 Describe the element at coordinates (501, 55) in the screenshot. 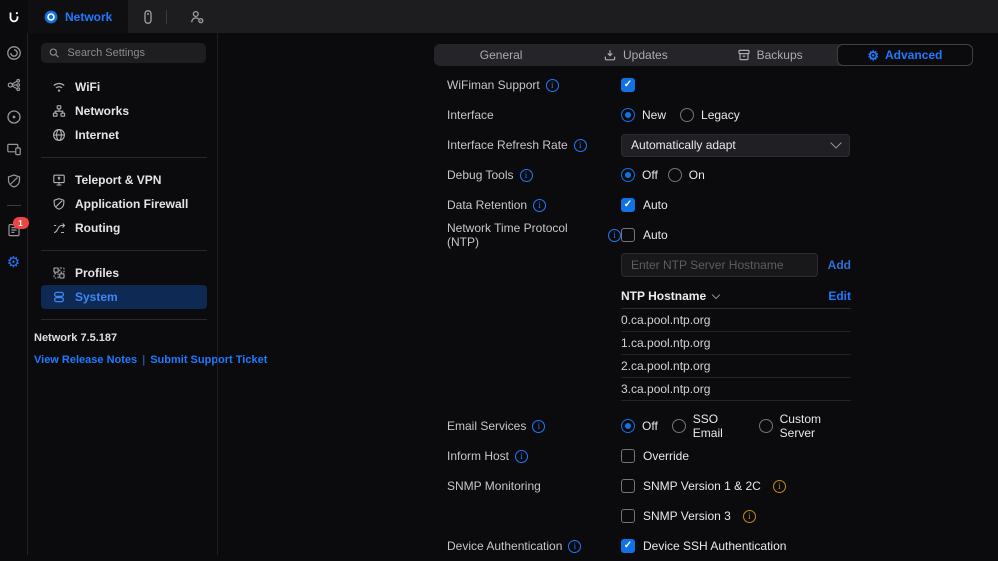

I see `tab-general: General` at that location.